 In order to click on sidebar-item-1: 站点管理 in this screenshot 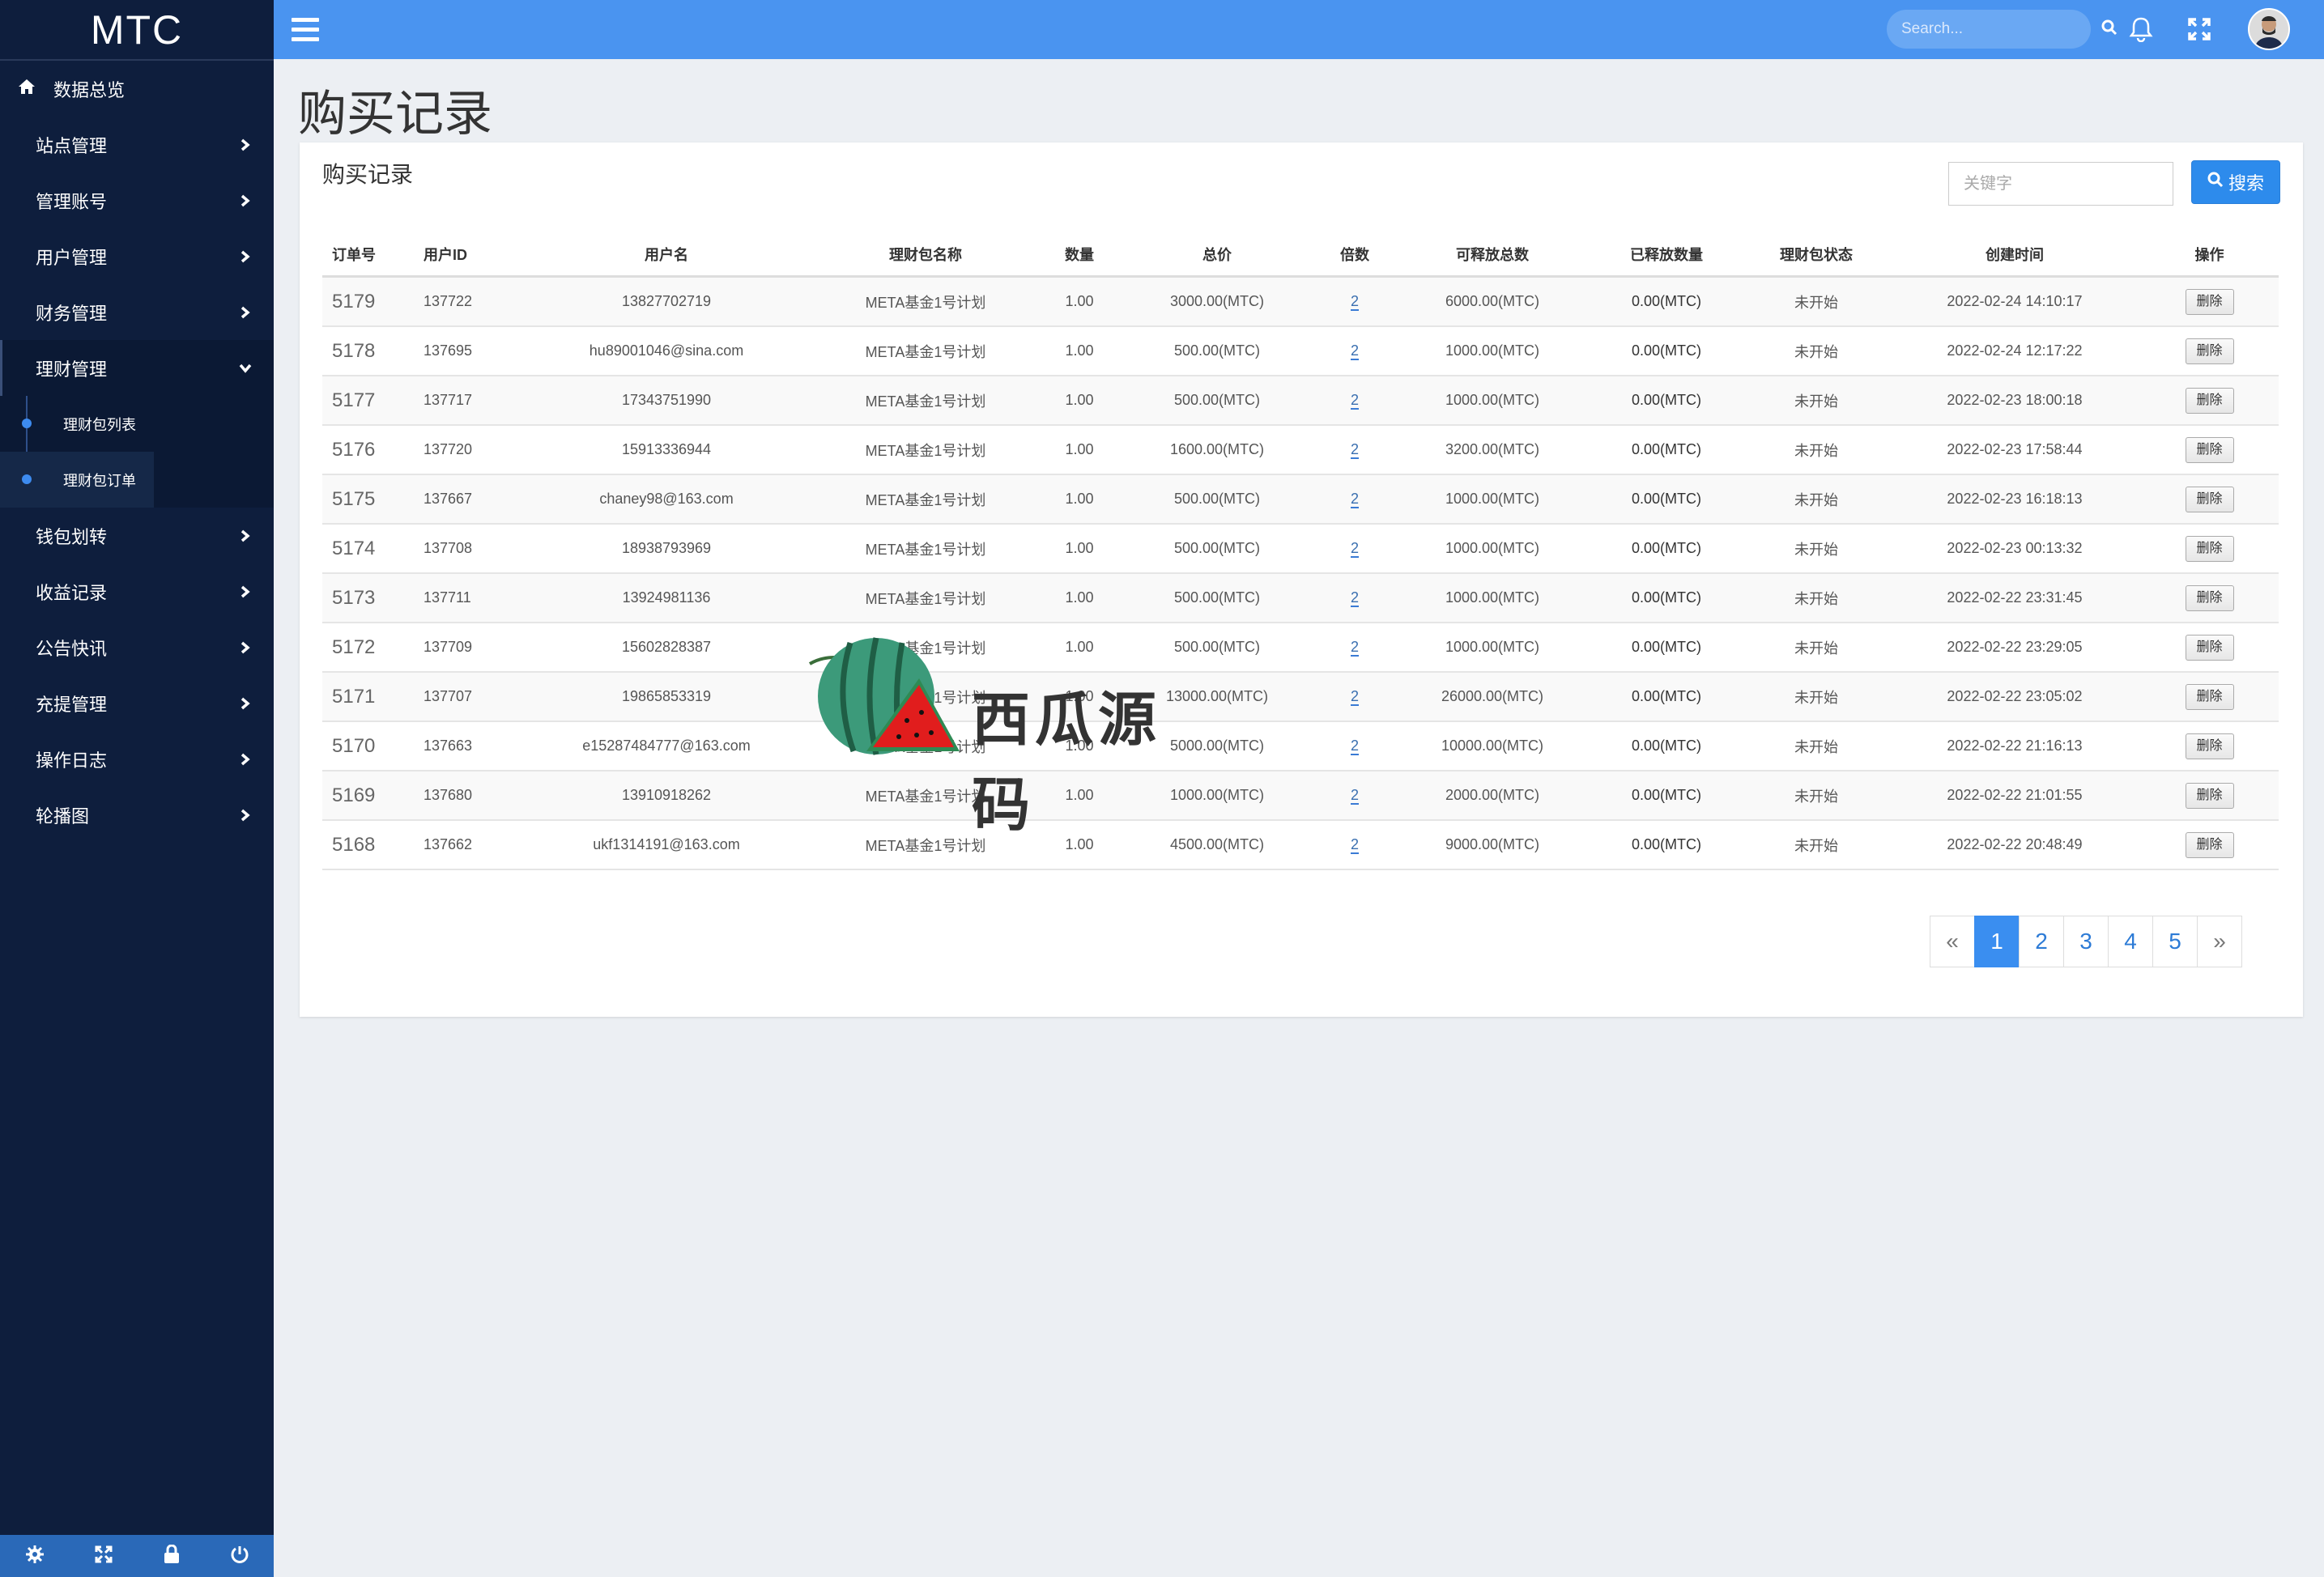, I will do `click(137, 144)`.